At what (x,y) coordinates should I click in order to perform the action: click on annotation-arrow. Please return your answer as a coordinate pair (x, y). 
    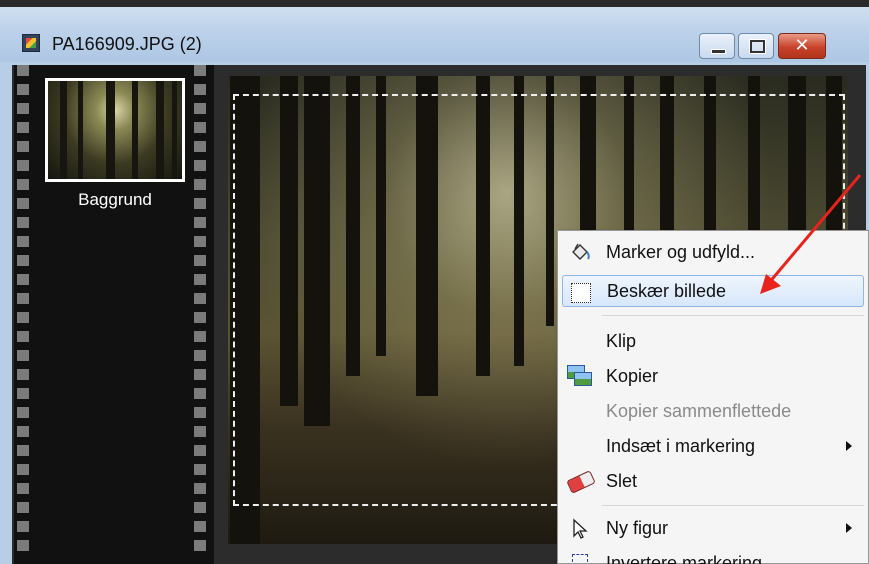
    Looking at the image, I should click on (811, 234).